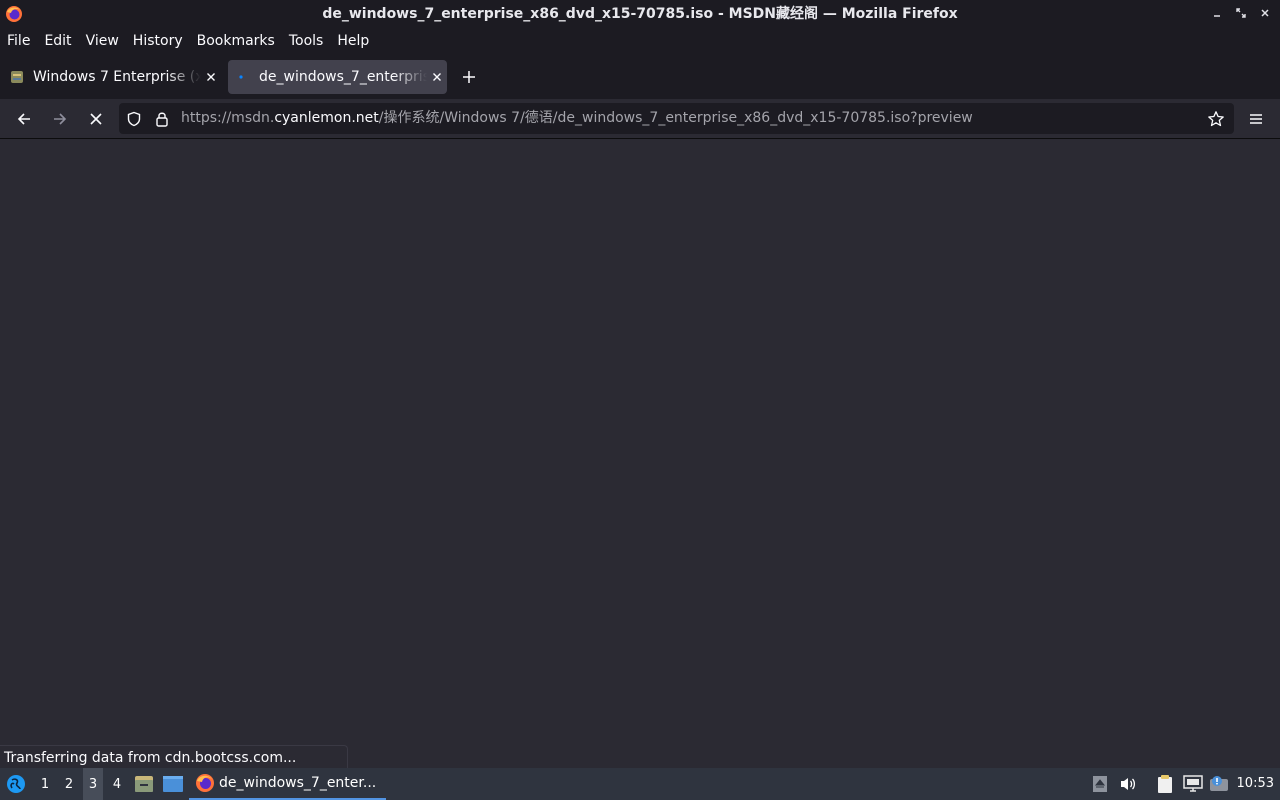  What do you see at coordinates (236, 41) in the screenshot?
I see `menu-bookmarks: Bookmarks` at bounding box center [236, 41].